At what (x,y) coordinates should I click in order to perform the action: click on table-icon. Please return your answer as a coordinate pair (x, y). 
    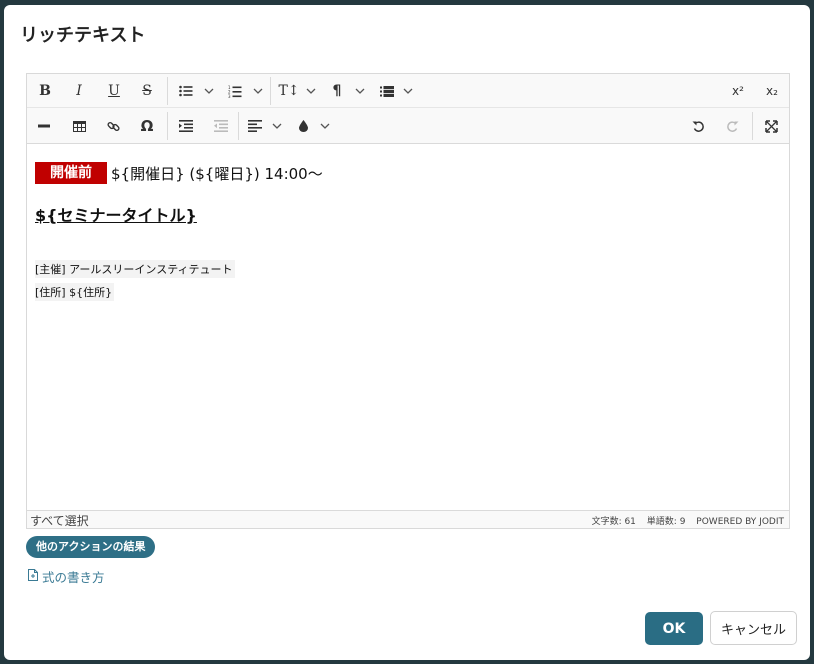
    Looking at the image, I should click on (79, 126).